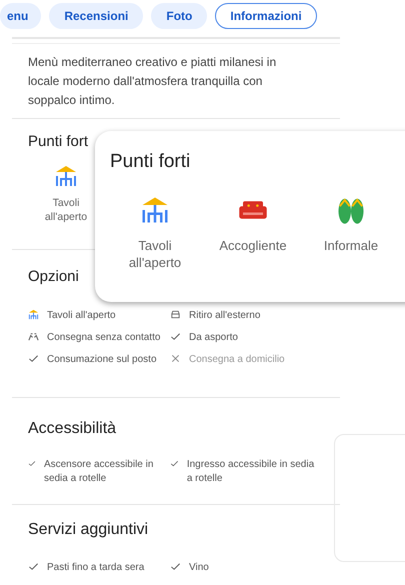 This screenshot has height=585, width=405. I want to click on popup-title: Punti forti, so click(151, 162).